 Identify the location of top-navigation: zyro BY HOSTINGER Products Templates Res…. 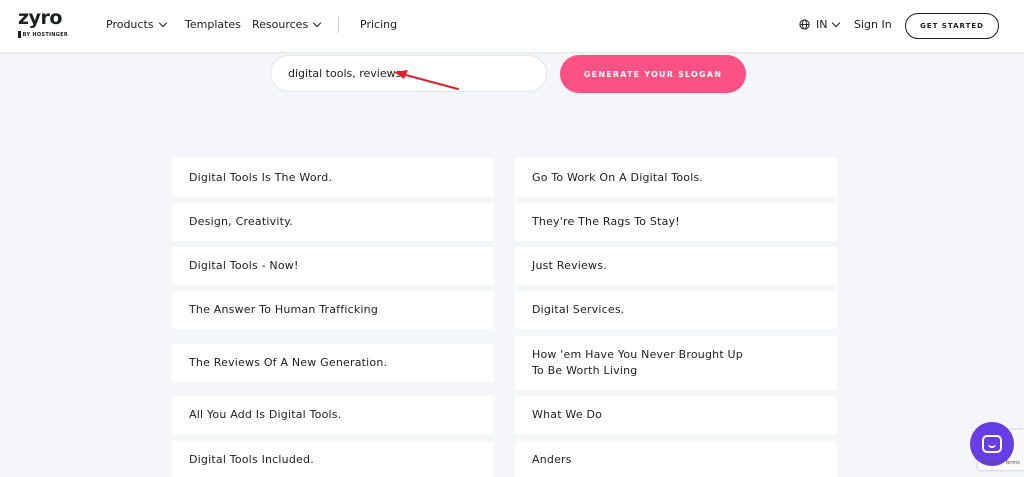
(512, 26).